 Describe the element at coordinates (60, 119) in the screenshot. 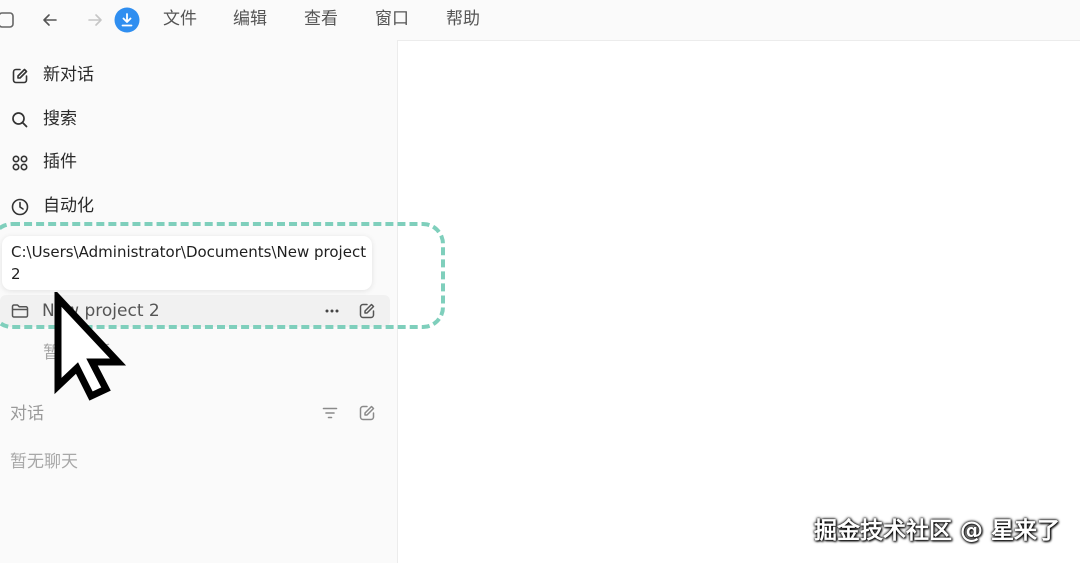

I see `sidebar-item-label: 搜索` at that location.